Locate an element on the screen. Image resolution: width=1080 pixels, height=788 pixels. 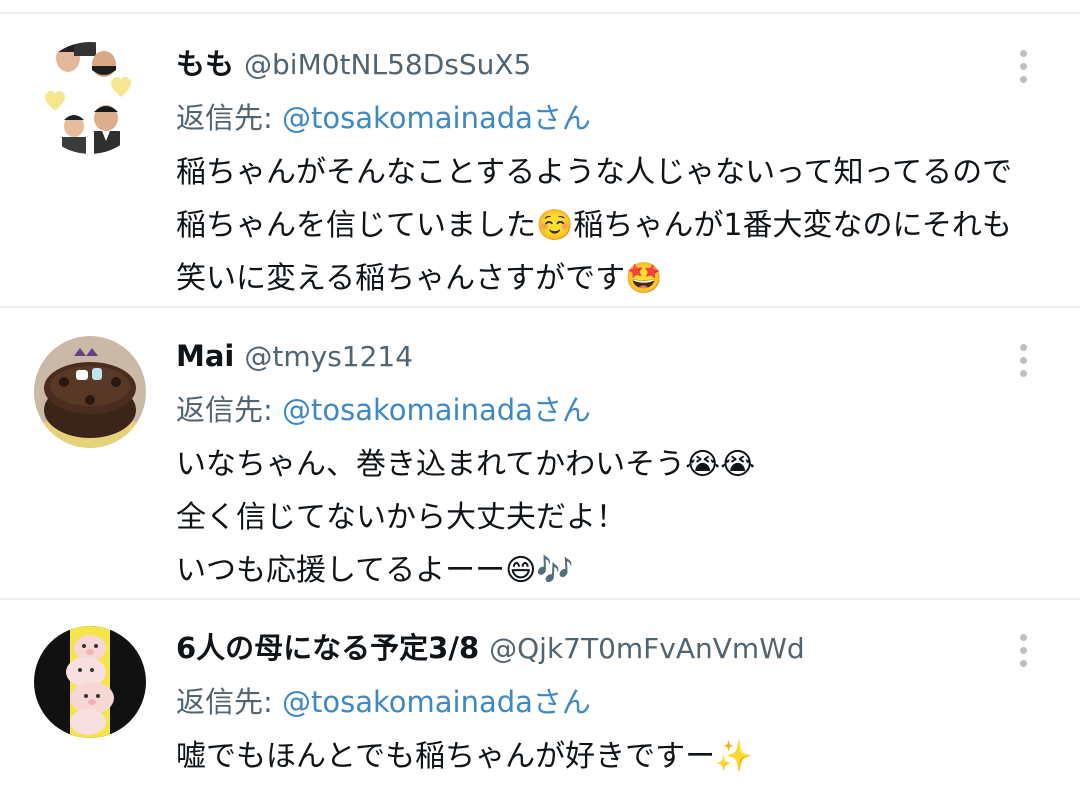
avatar-cartoon-pigs-icon is located at coordinates (90, 682).